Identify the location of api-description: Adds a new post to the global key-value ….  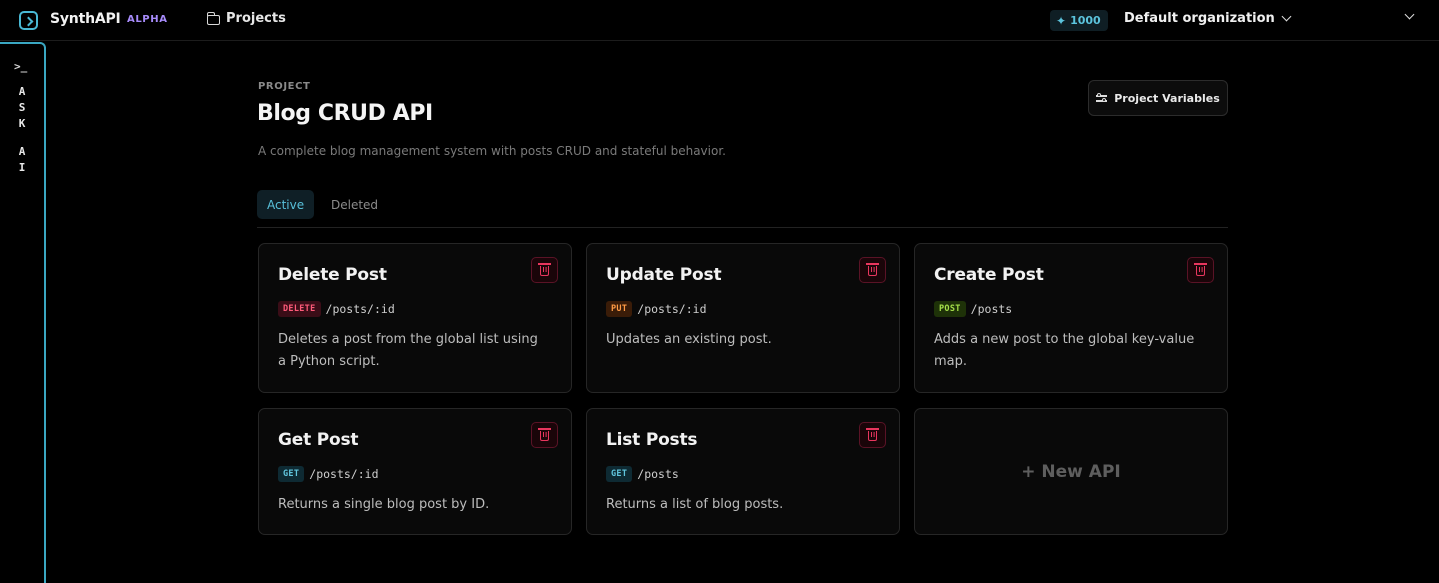
(1064, 350).